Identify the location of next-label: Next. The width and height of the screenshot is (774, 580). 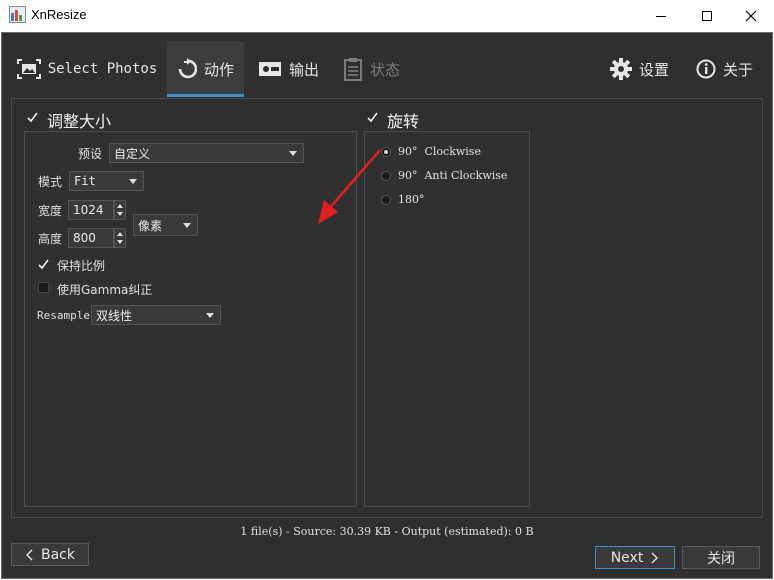
(627, 557).